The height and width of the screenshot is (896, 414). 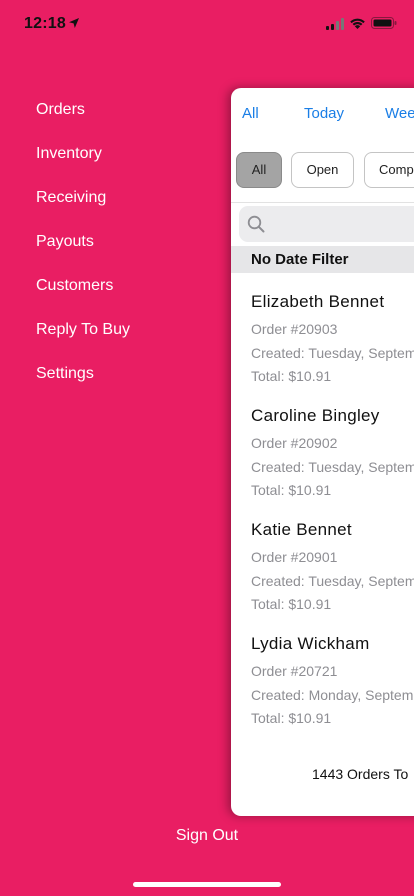 I want to click on order-number: Order #20902, so click(x=294, y=443).